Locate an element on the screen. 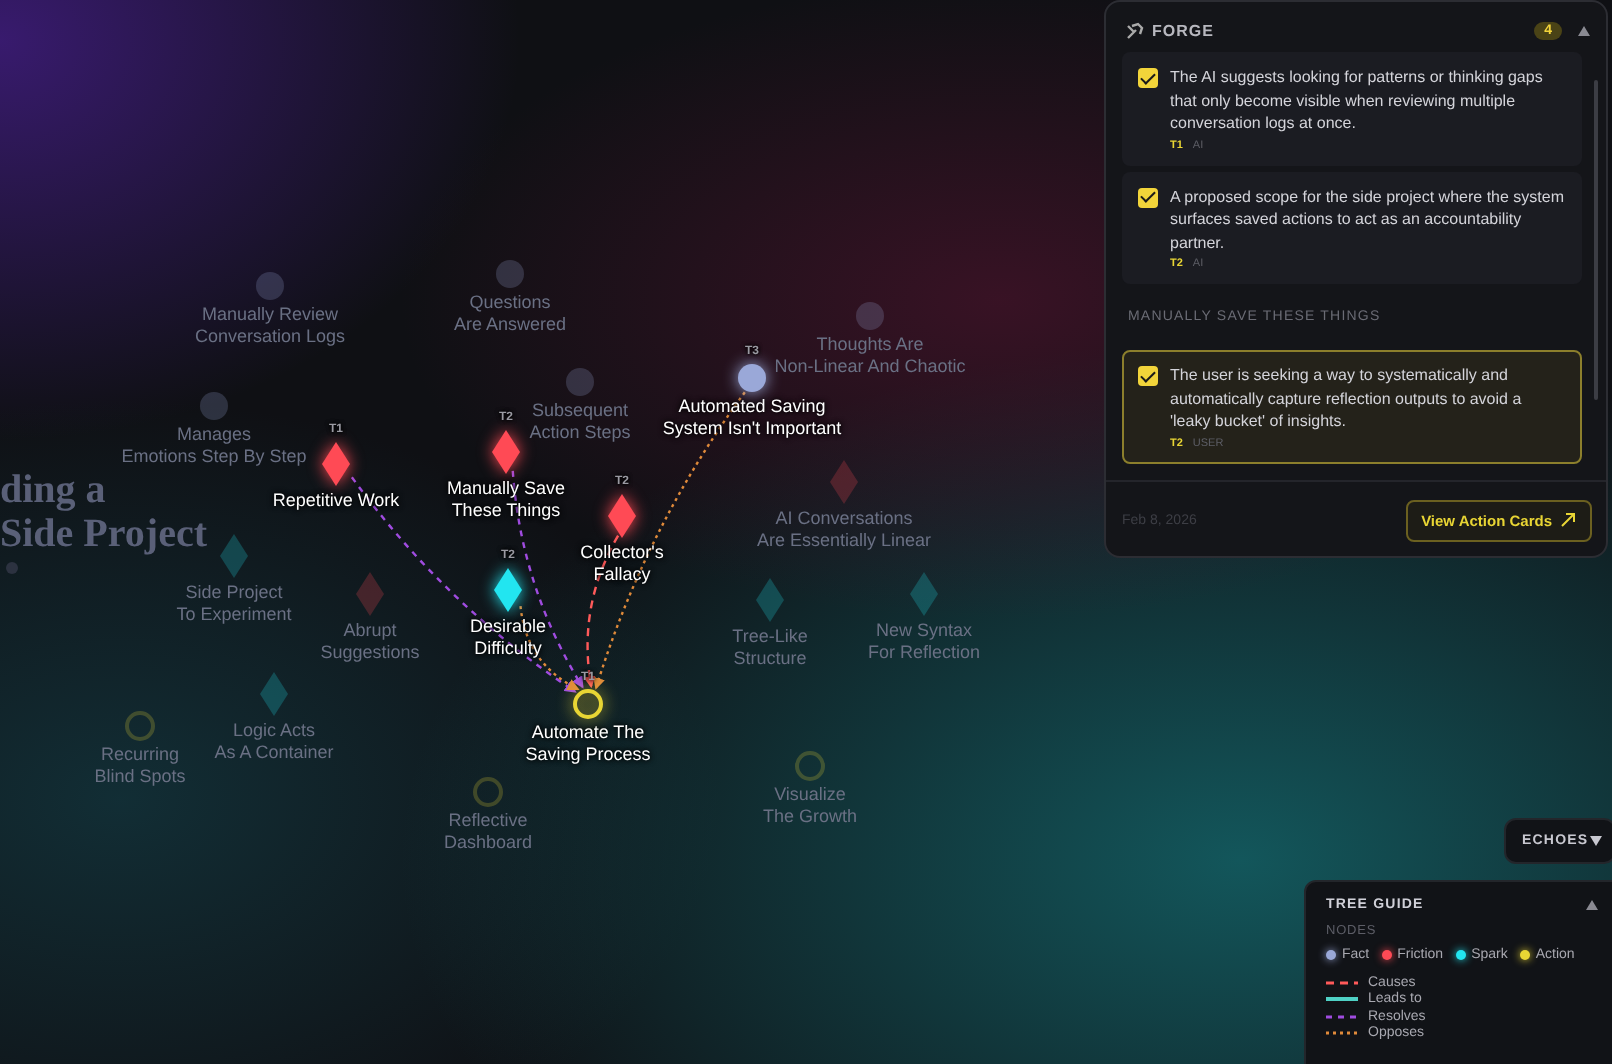 This screenshot has width=1612, height=1064. node-label: Visualize The Growth is located at coordinates (810, 805).